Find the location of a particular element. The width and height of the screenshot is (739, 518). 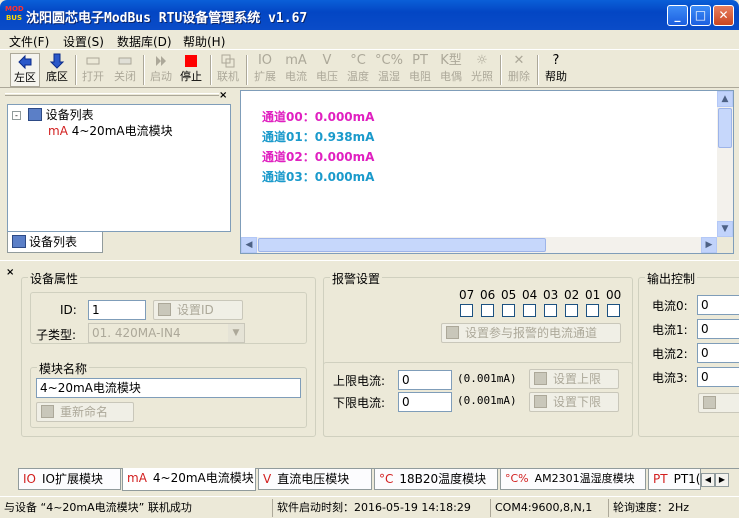

horizontal-scrollbar: ◀ ▶ is located at coordinates (479, 245).